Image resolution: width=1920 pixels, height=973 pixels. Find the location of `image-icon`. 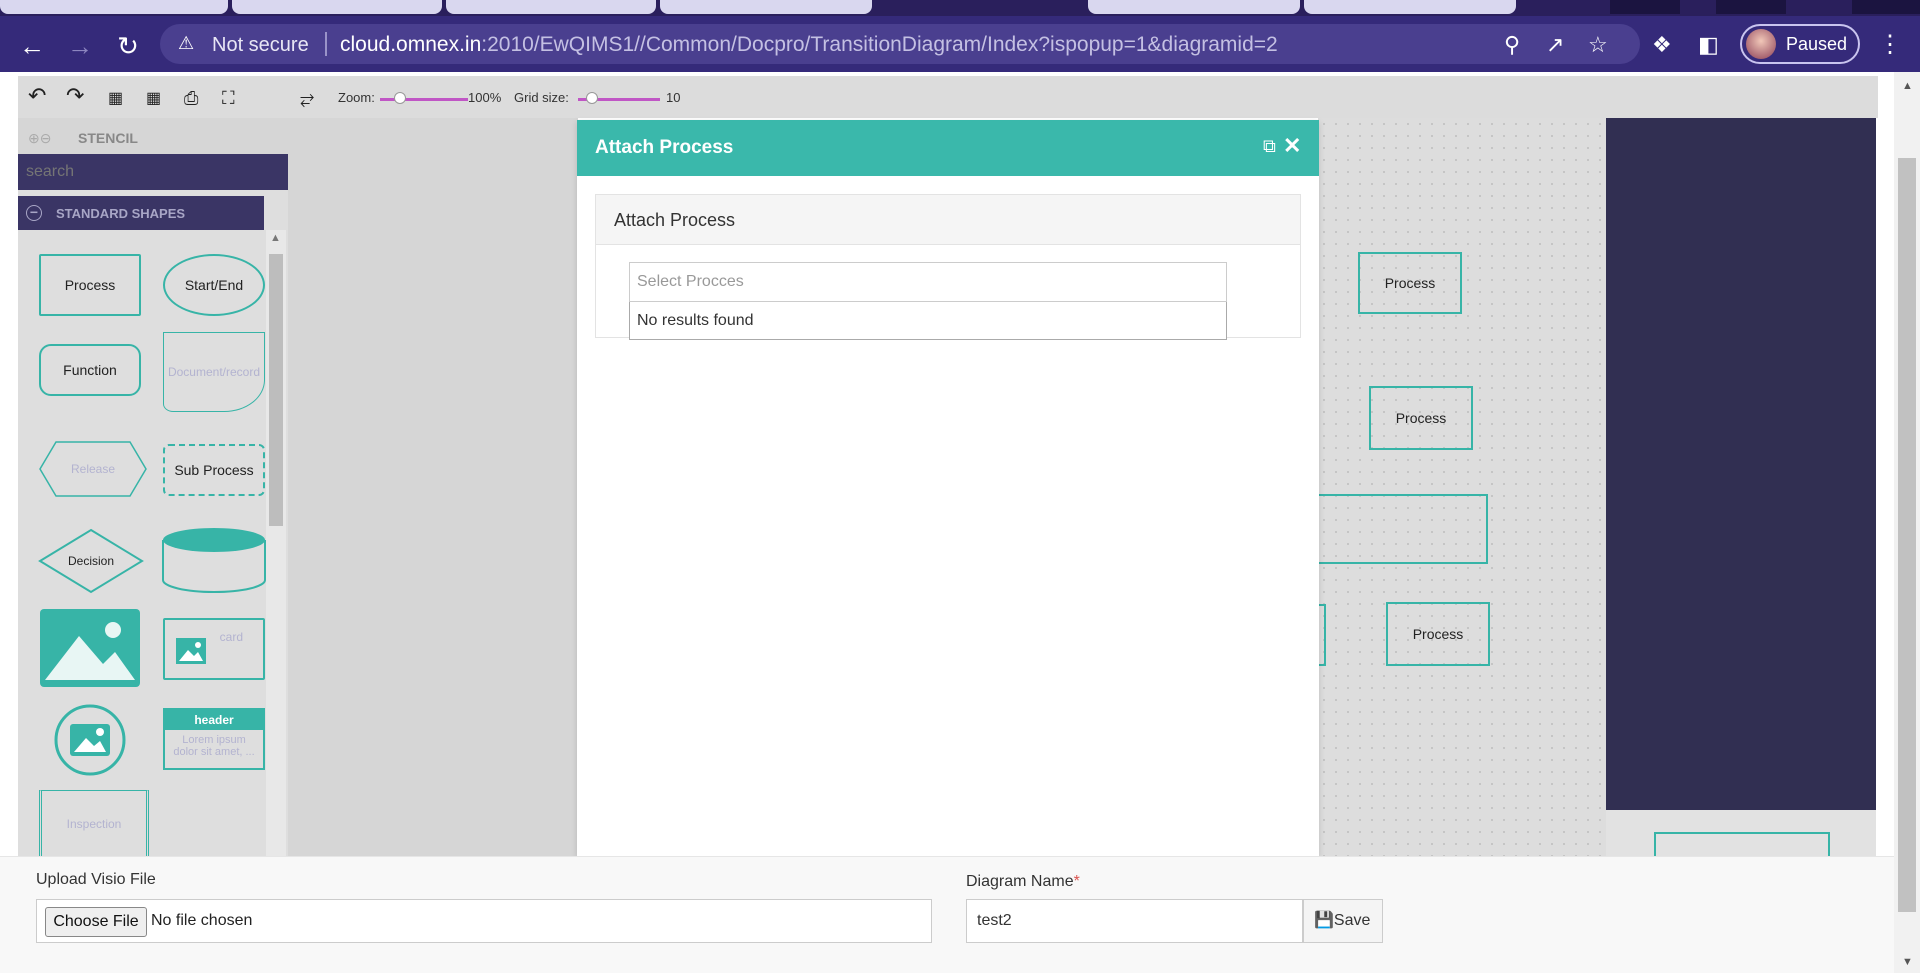

image-icon is located at coordinates (90, 648).